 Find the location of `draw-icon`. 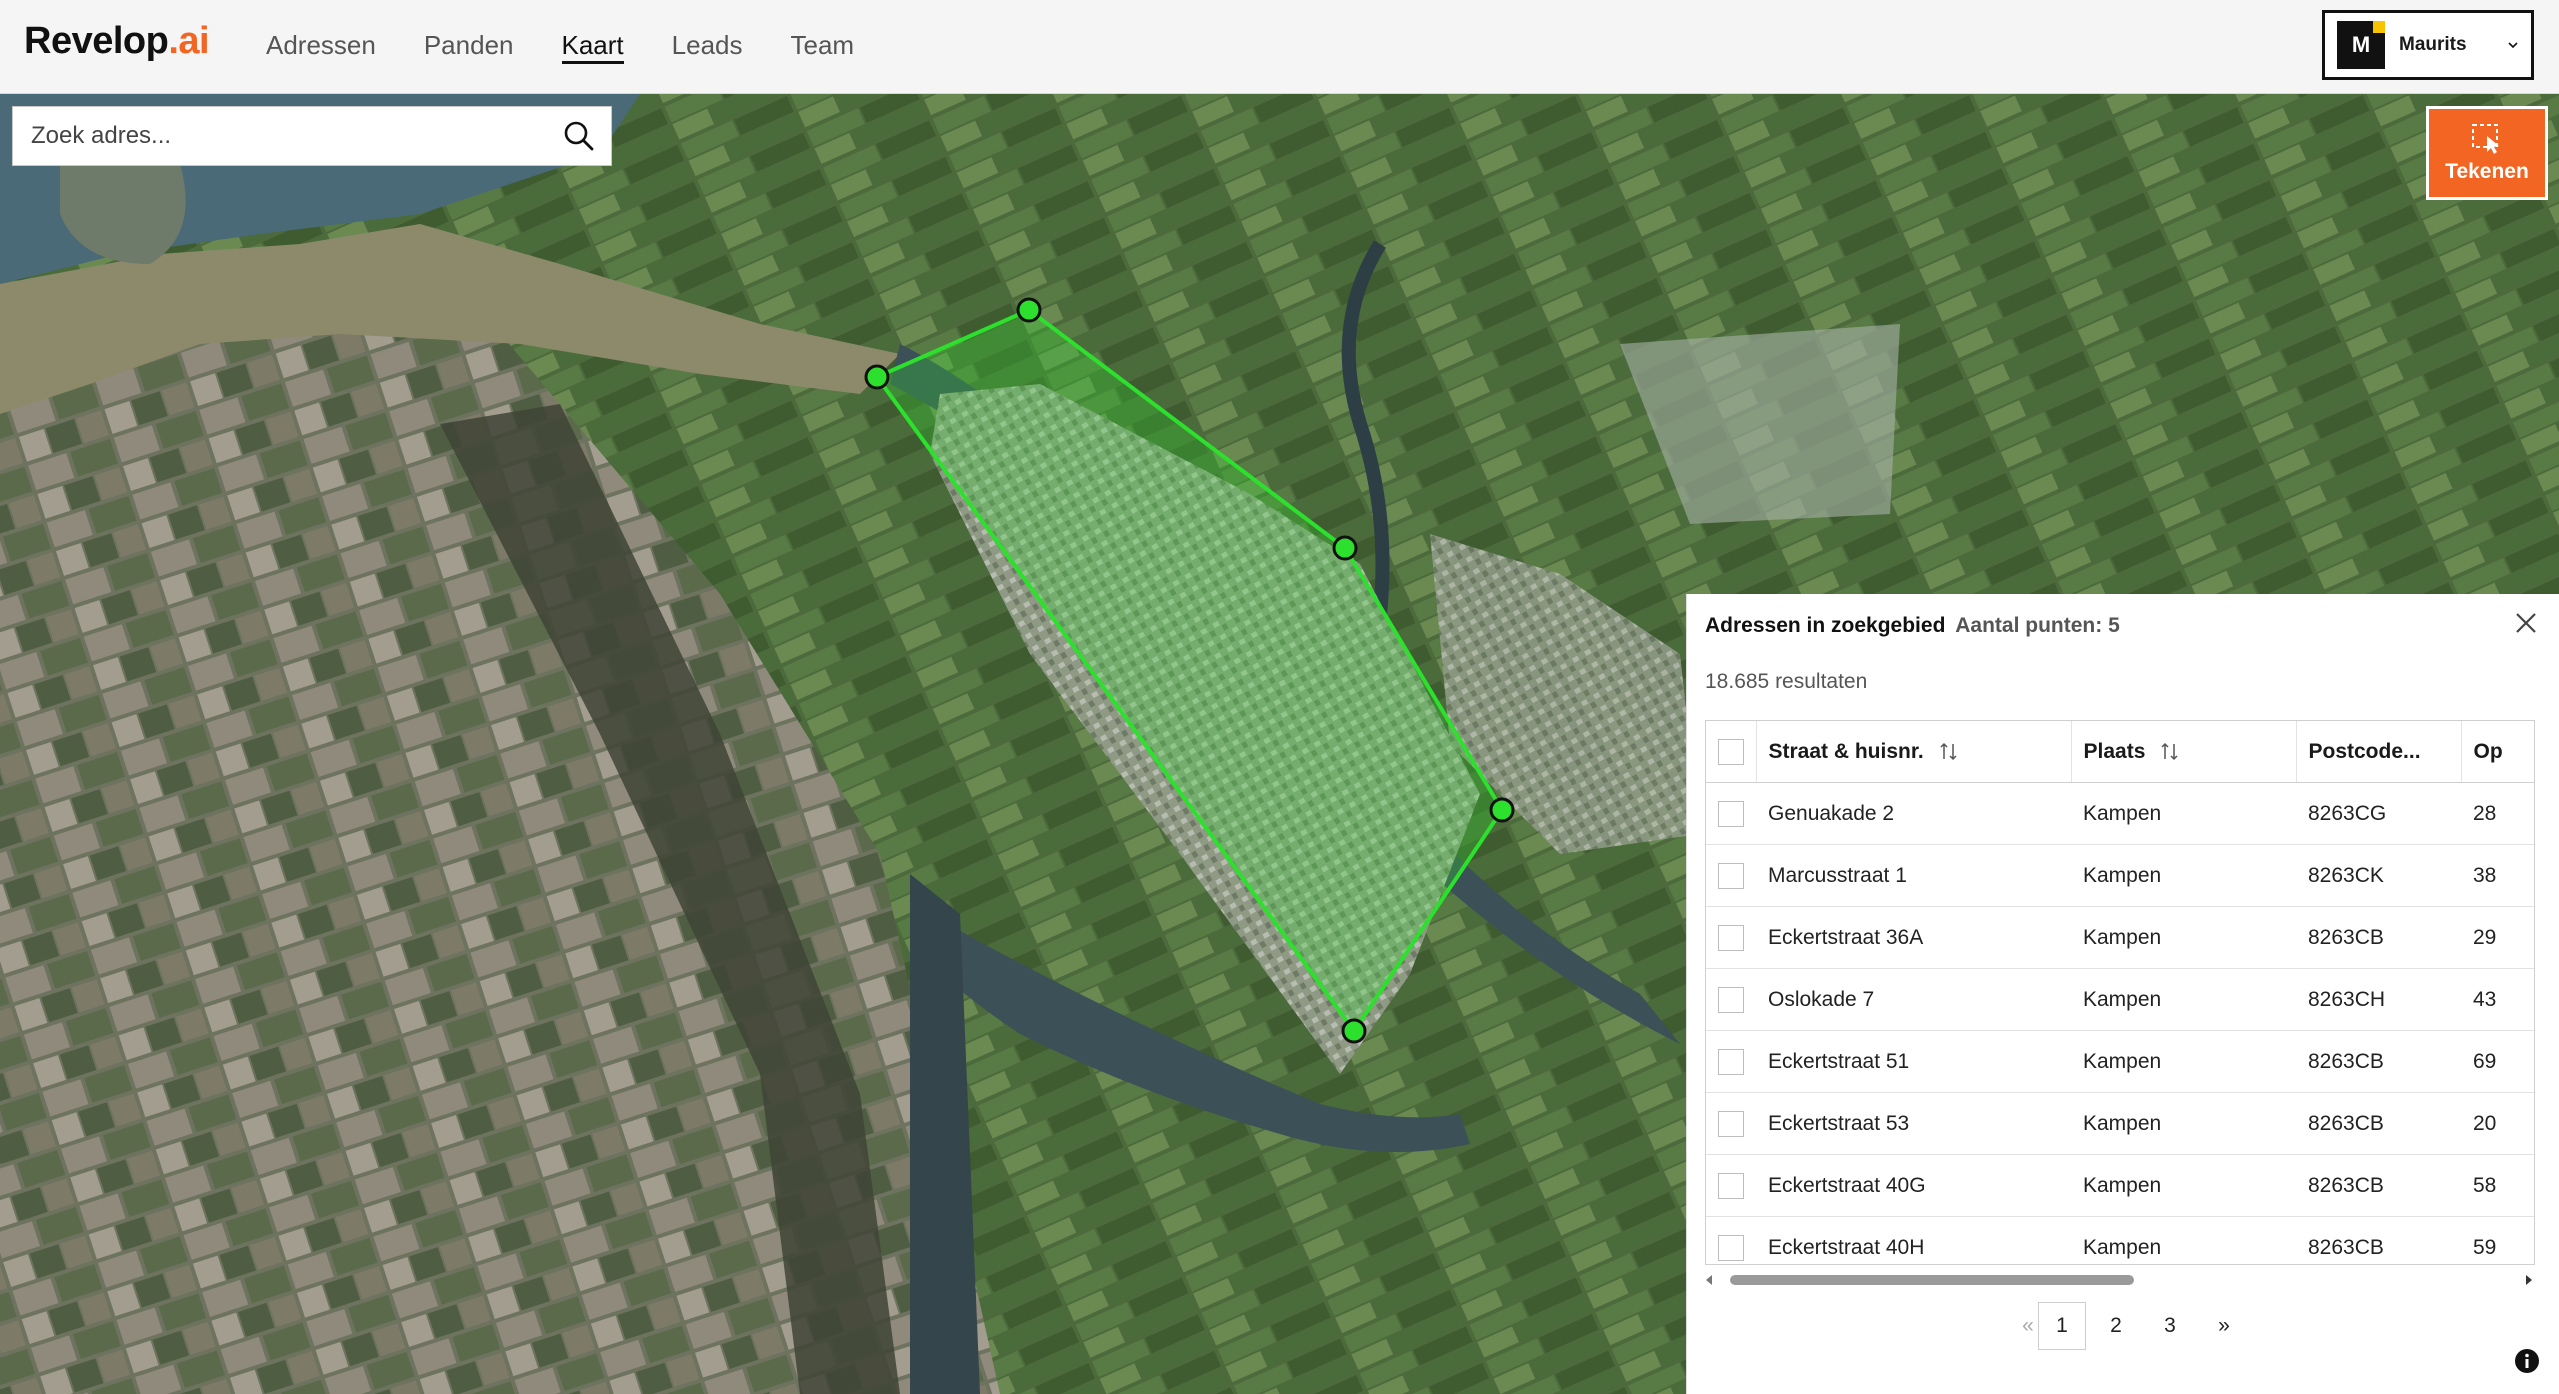

draw-icon is located at coordinates (2485, 139).